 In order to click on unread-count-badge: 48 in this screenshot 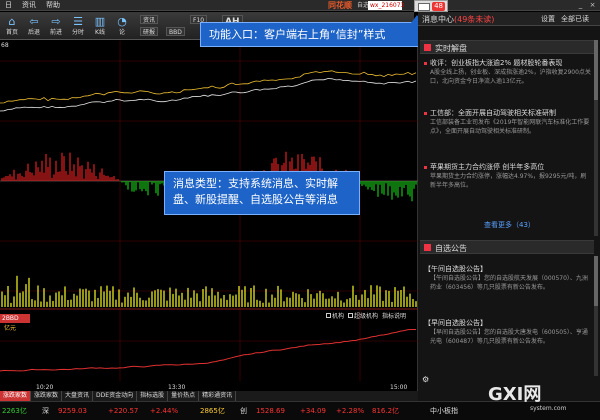, I will do `click(438, 6)`.